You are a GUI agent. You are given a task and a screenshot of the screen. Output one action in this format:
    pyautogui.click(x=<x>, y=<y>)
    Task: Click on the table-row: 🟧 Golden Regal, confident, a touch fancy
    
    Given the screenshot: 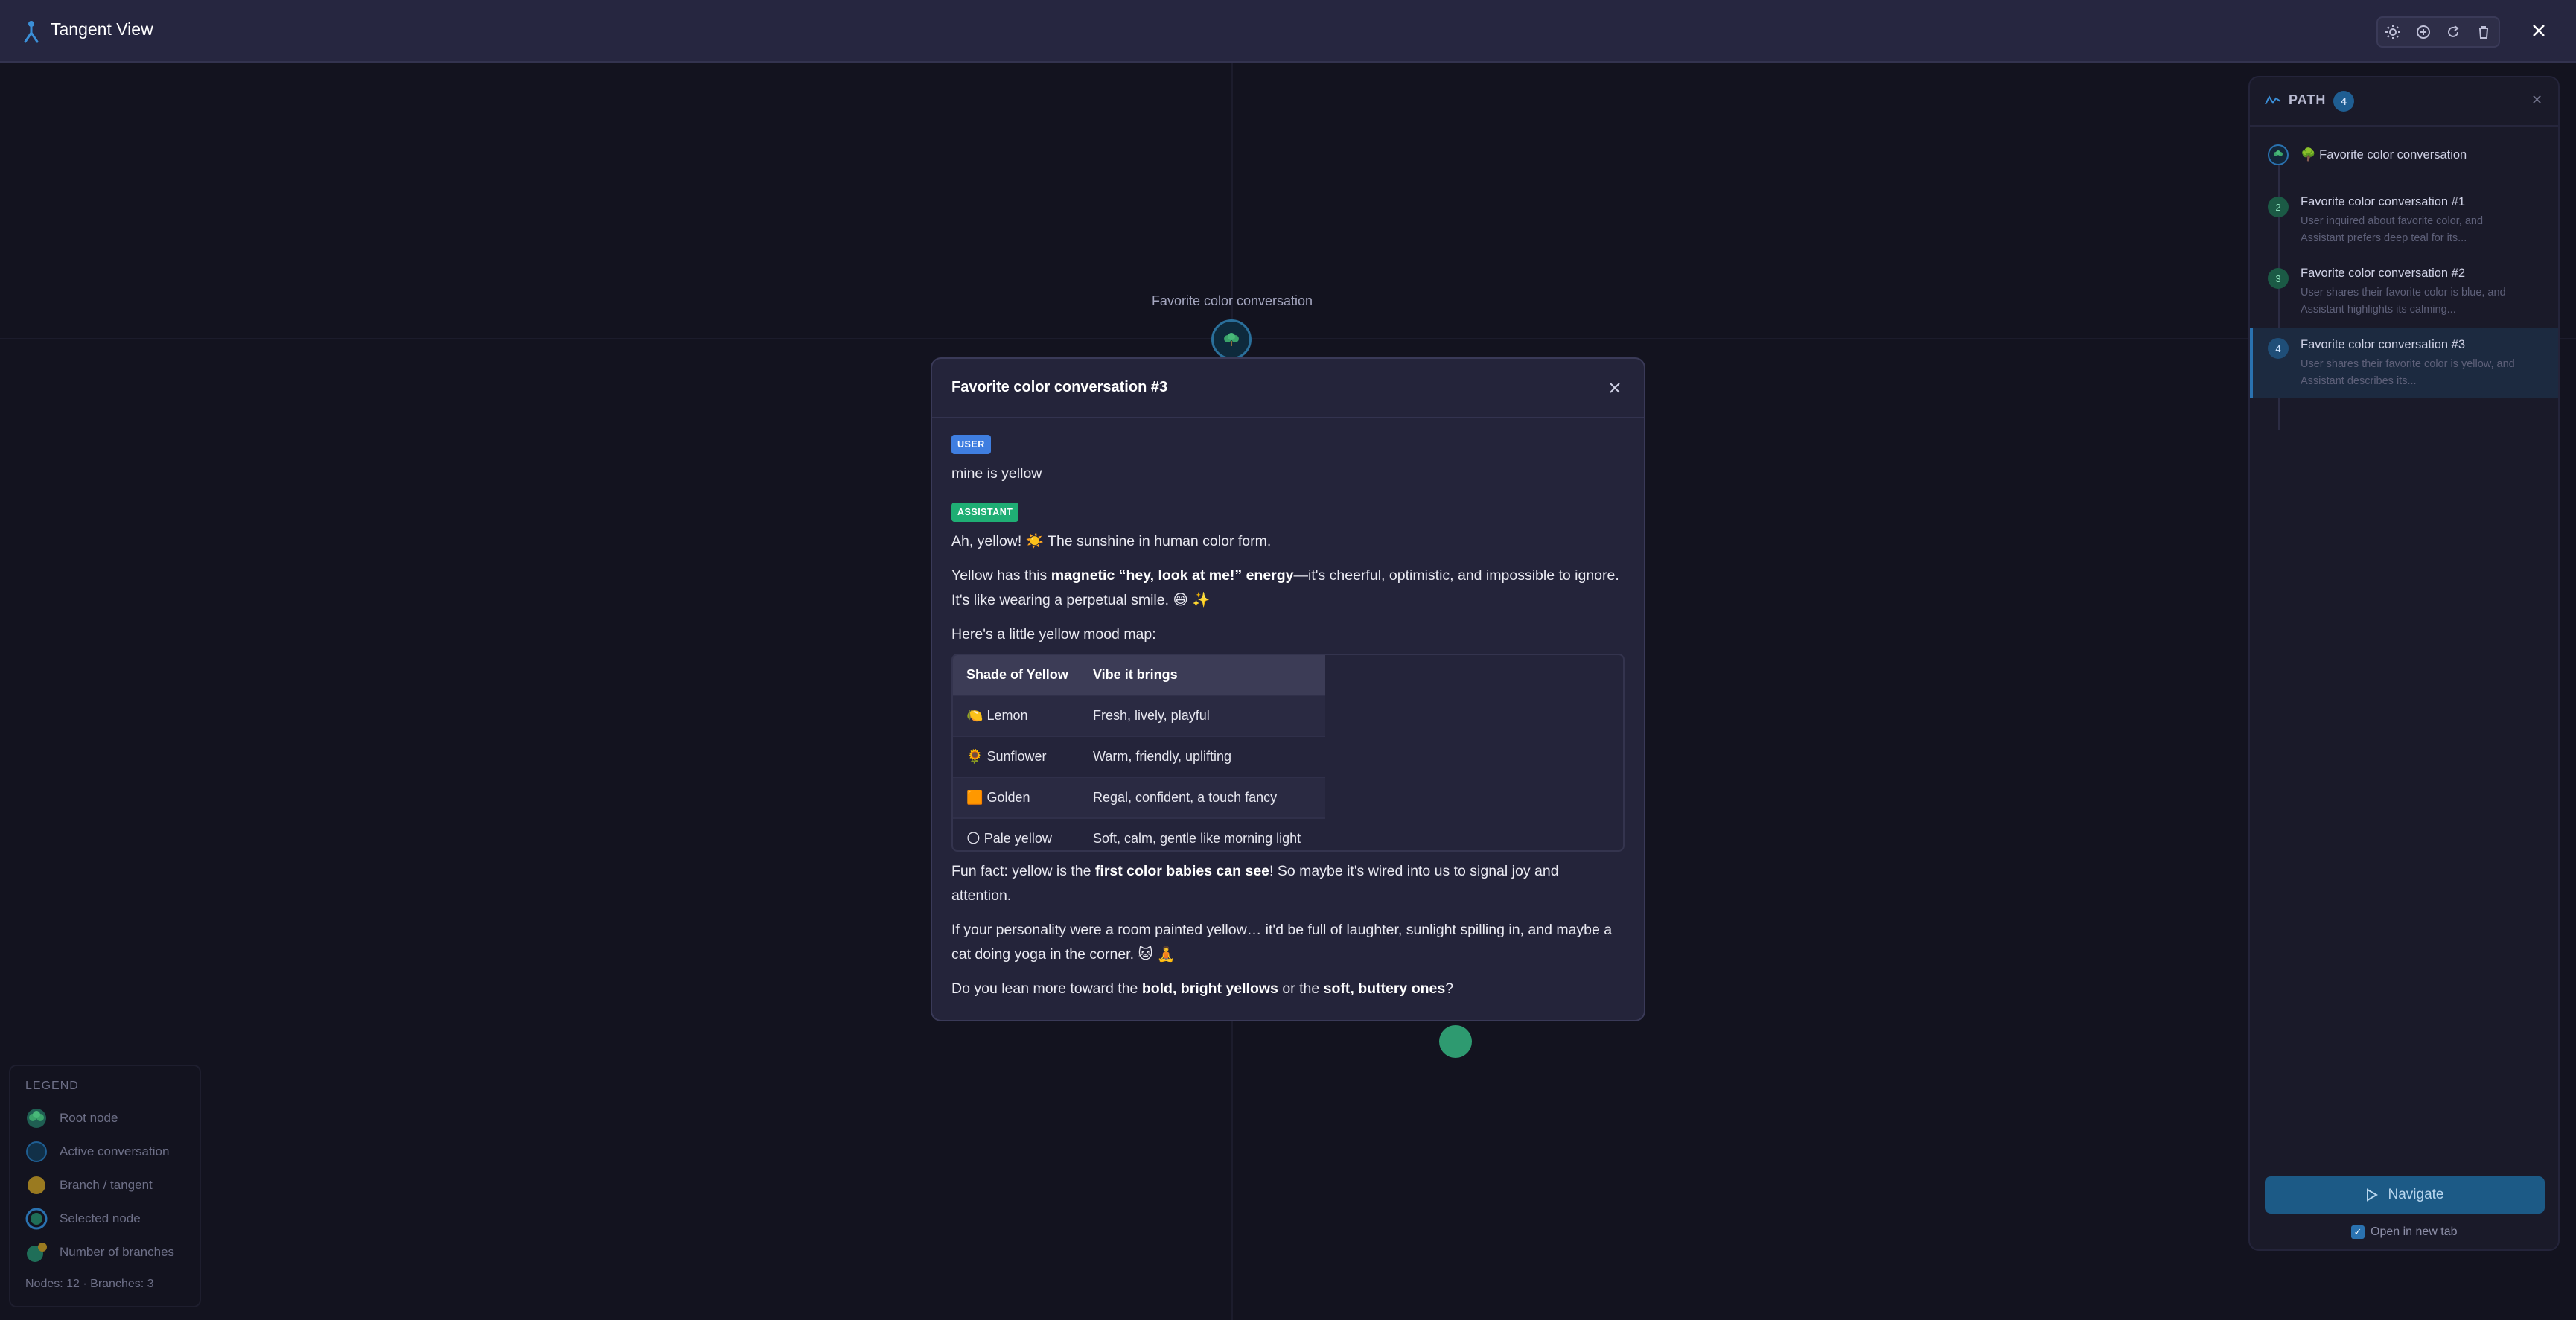 What is the action you would take?
    pyautogui.click(x=1139, y=797)
    